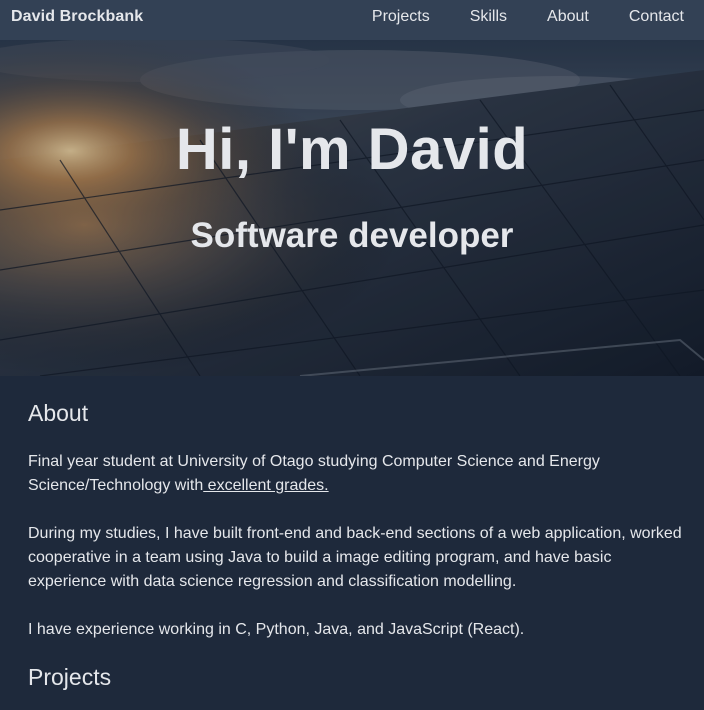 This screenshot has height=710, width=704. Describe the element at coordinates (58, 413) in the screenshot. I see `about-heading: About` at that location.